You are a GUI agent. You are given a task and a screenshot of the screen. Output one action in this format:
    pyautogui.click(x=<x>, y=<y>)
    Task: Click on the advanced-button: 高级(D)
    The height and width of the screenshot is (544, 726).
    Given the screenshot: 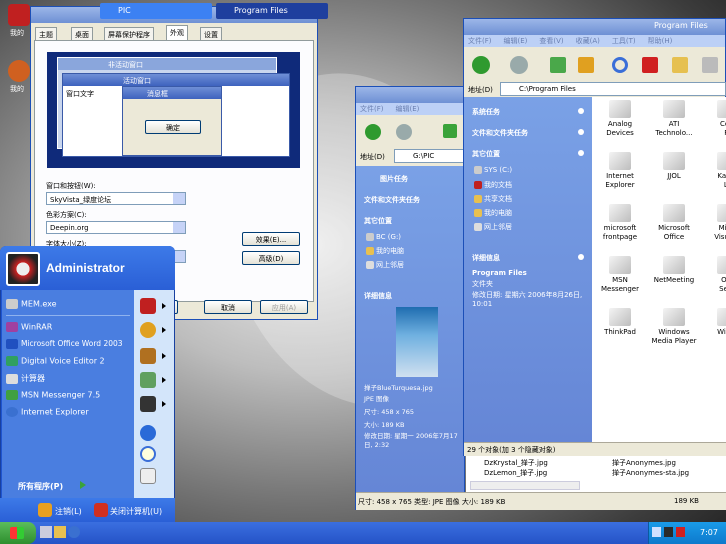 What is the action you would take?
    pyautogui.click(x=271, y=258)
    